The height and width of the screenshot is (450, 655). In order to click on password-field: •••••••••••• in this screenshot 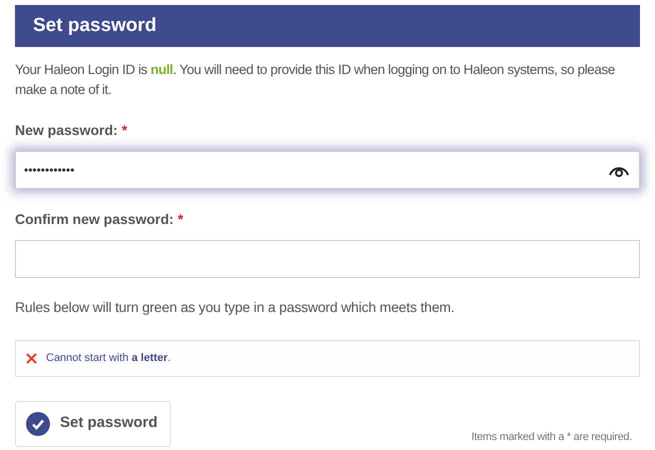, I will do `click(327, 170)`.